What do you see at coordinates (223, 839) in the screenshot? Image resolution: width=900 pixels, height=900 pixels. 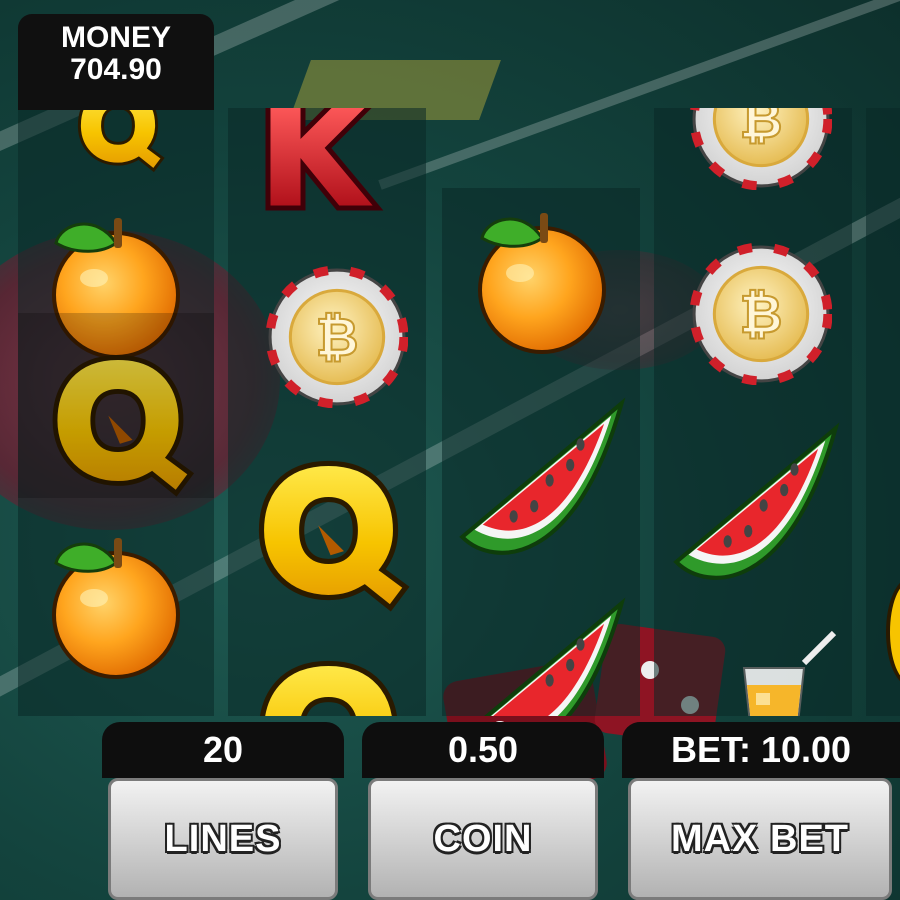 I see `lines-button: LINES` at bounding box center [223, 839].